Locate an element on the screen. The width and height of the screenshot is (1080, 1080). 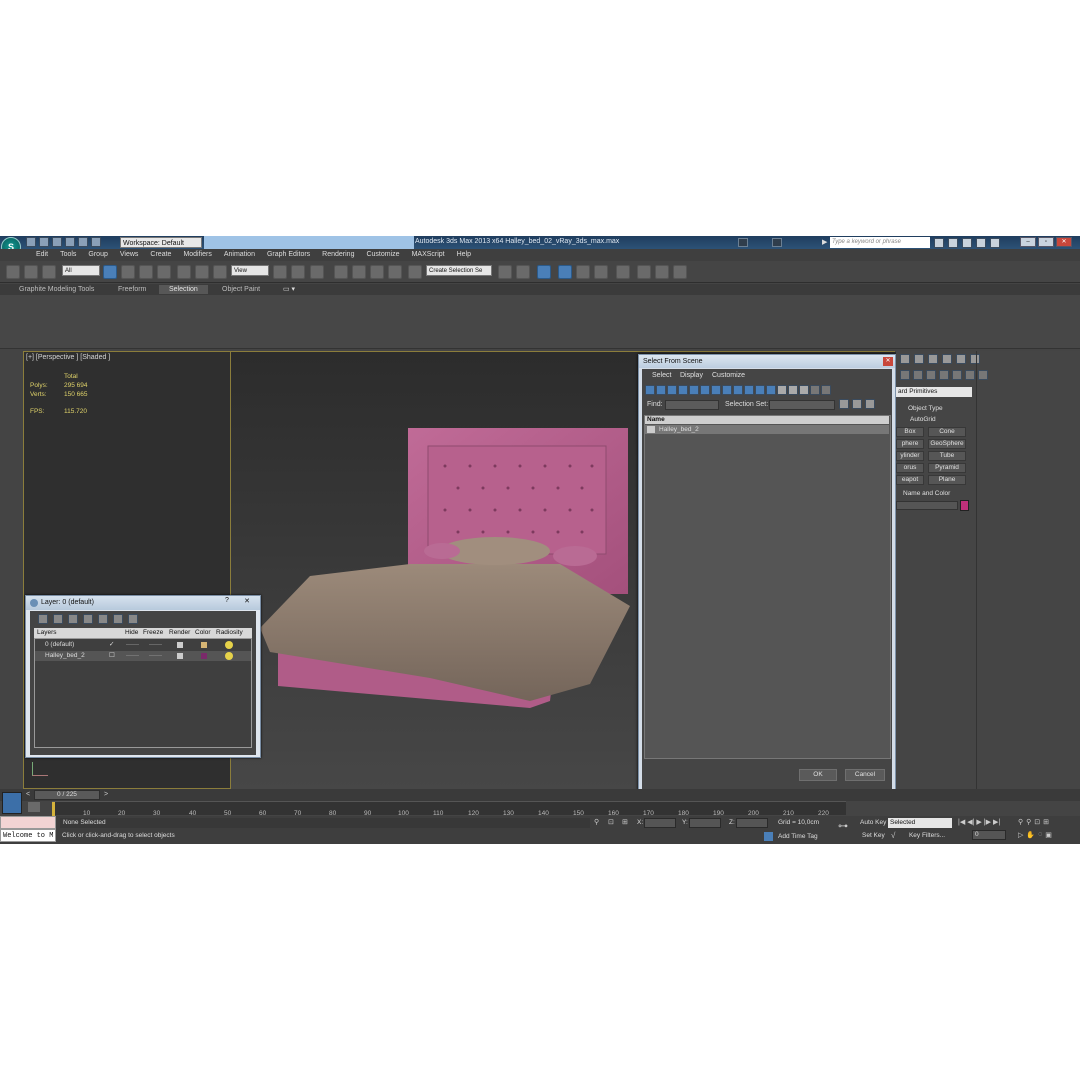
layer-row: Halley_bed_2 ☐ —— —— is located at coordinates (143, 656).